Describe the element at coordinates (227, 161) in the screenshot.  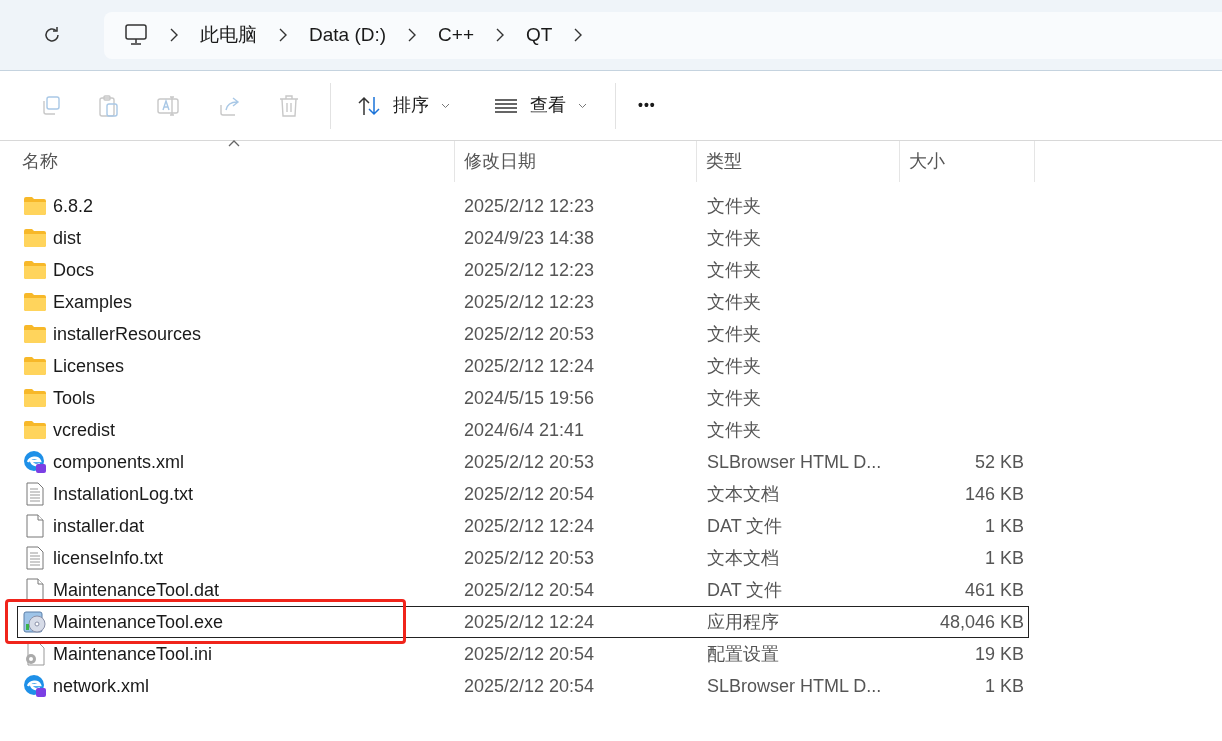
I see `column-header: 名称` at that location.